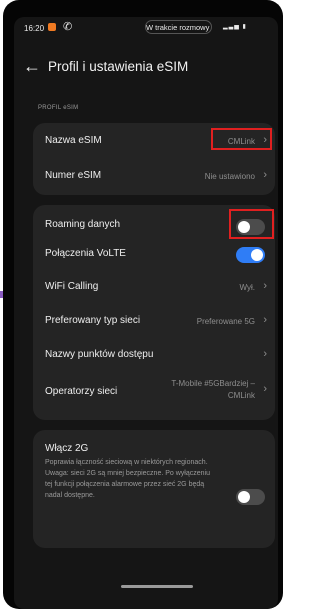 This screenshot has height=609, width=320. I want to click on notification-app-icon, so click(52, 27).